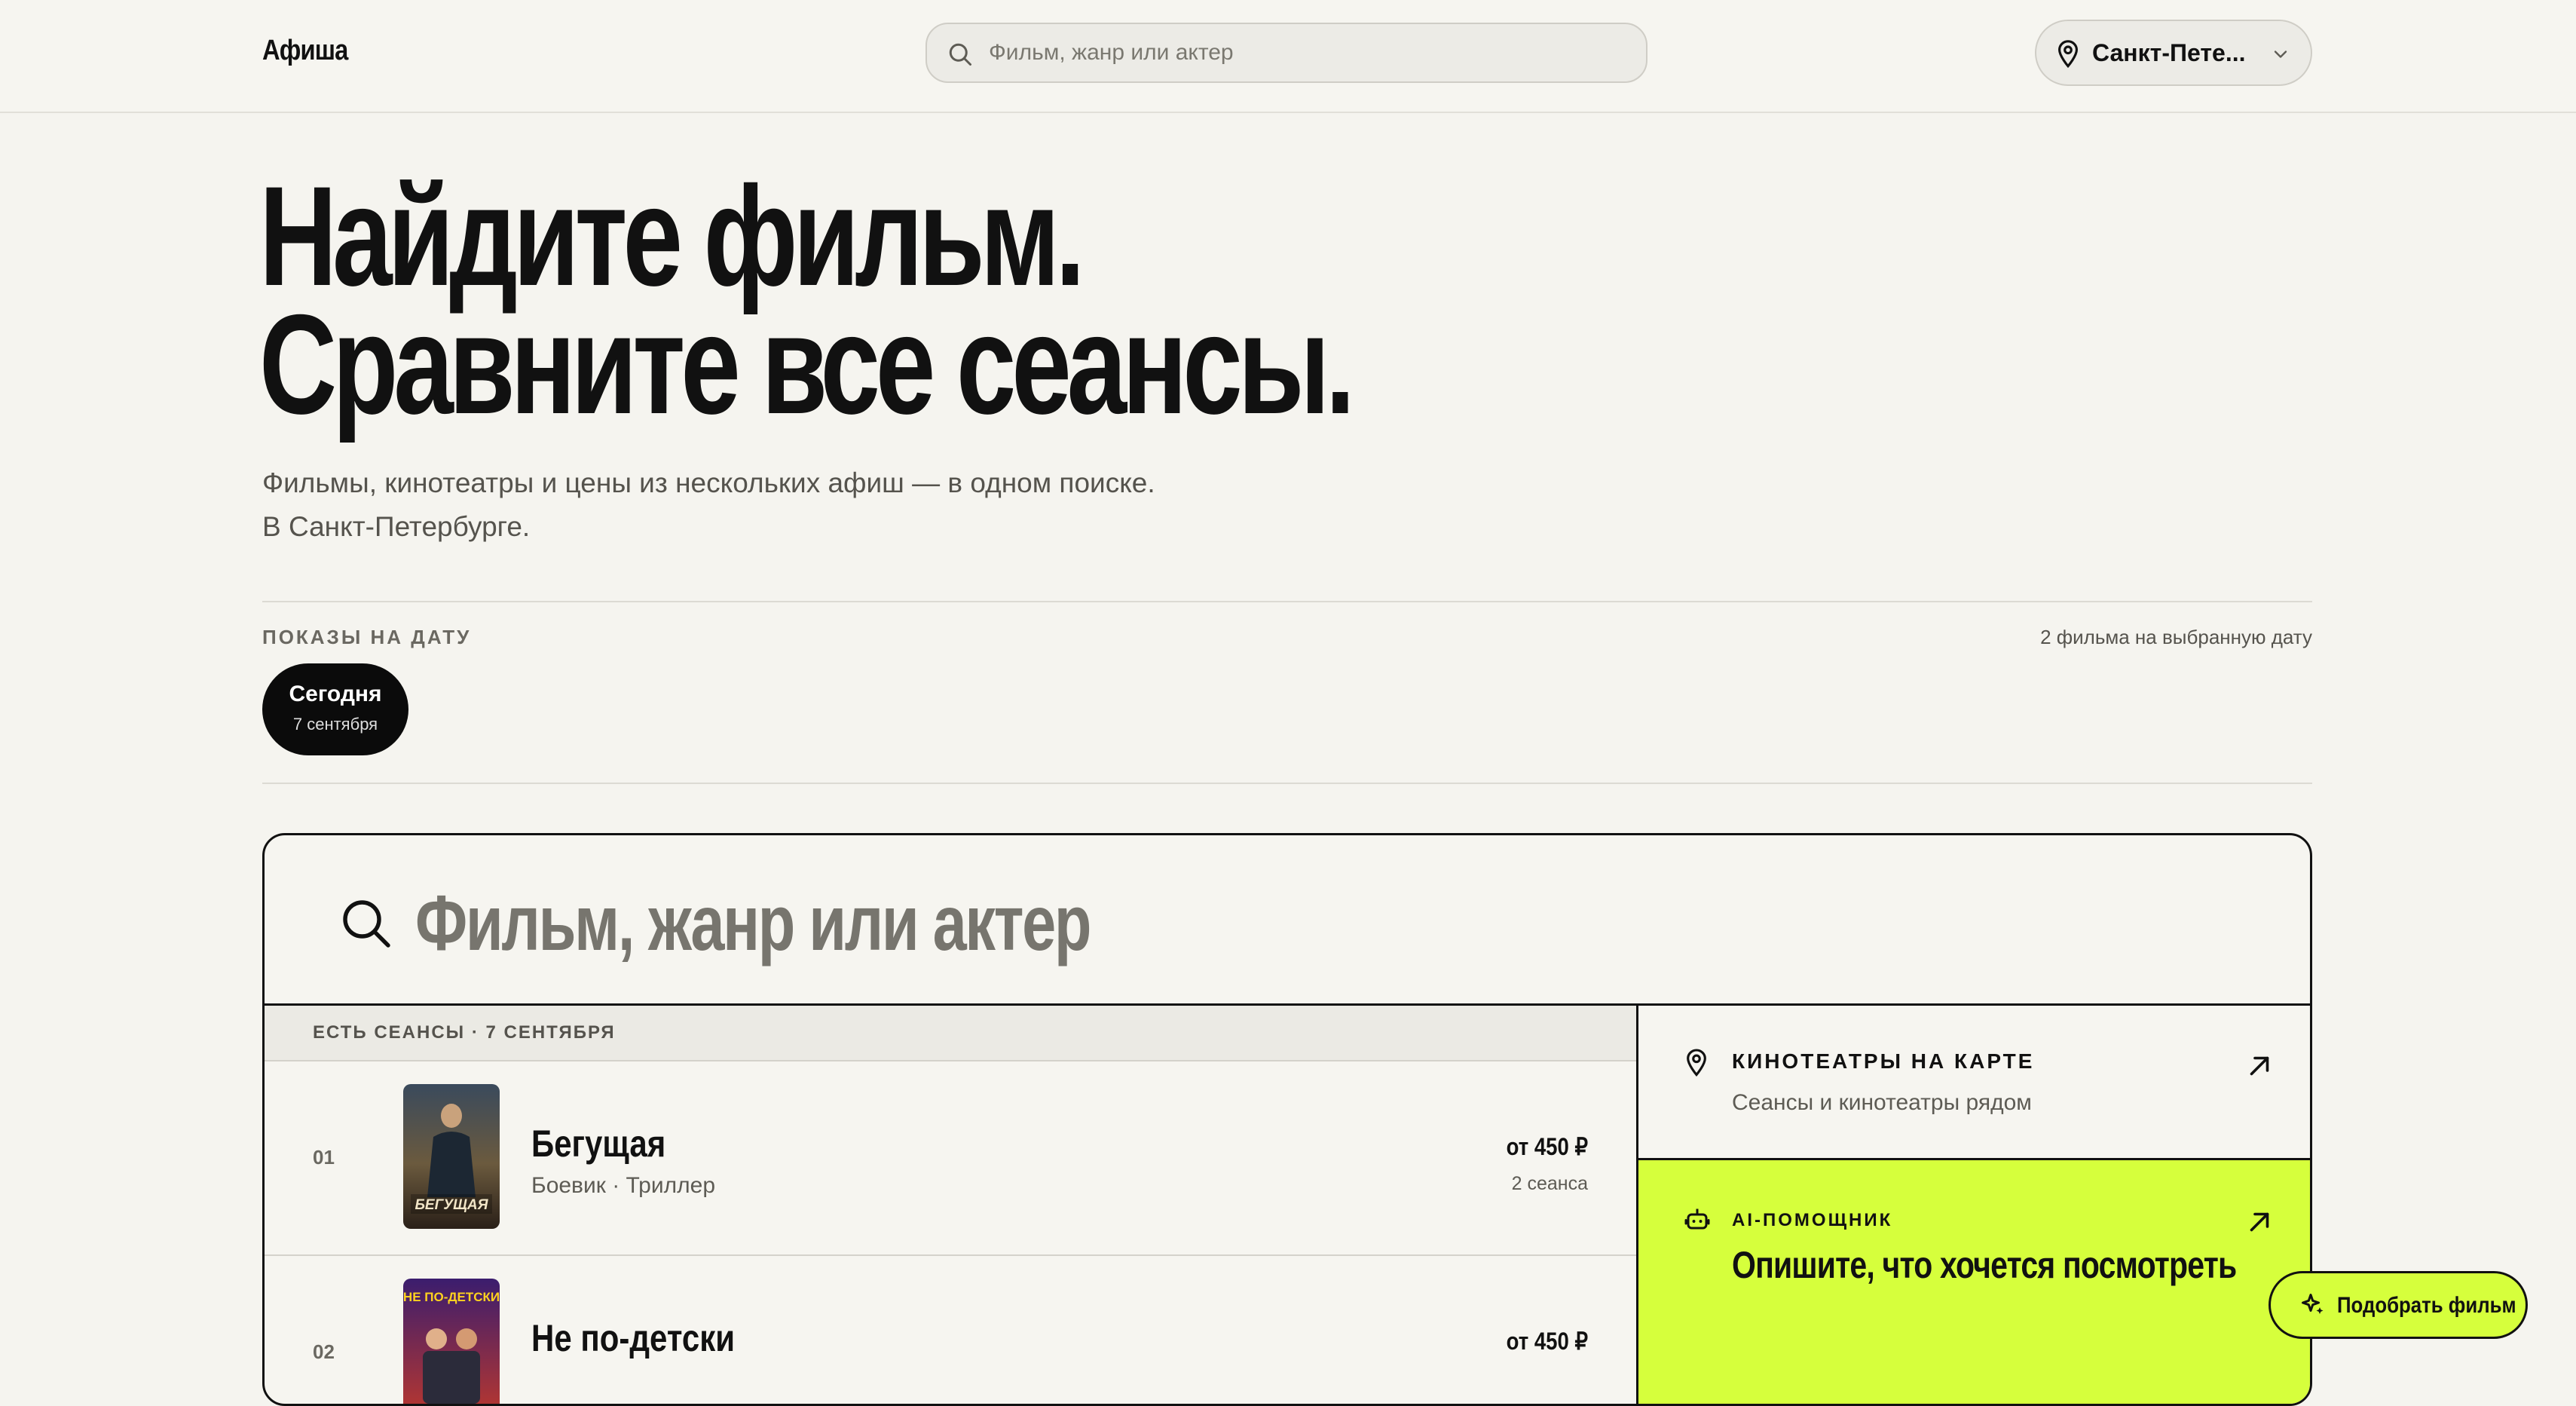 Image resolution: width=2576 pixels, height=1406 pixels. Describe the element at coordinates (598, 1144) in the screenshot. I see `film-title: Бегущая` at that location.